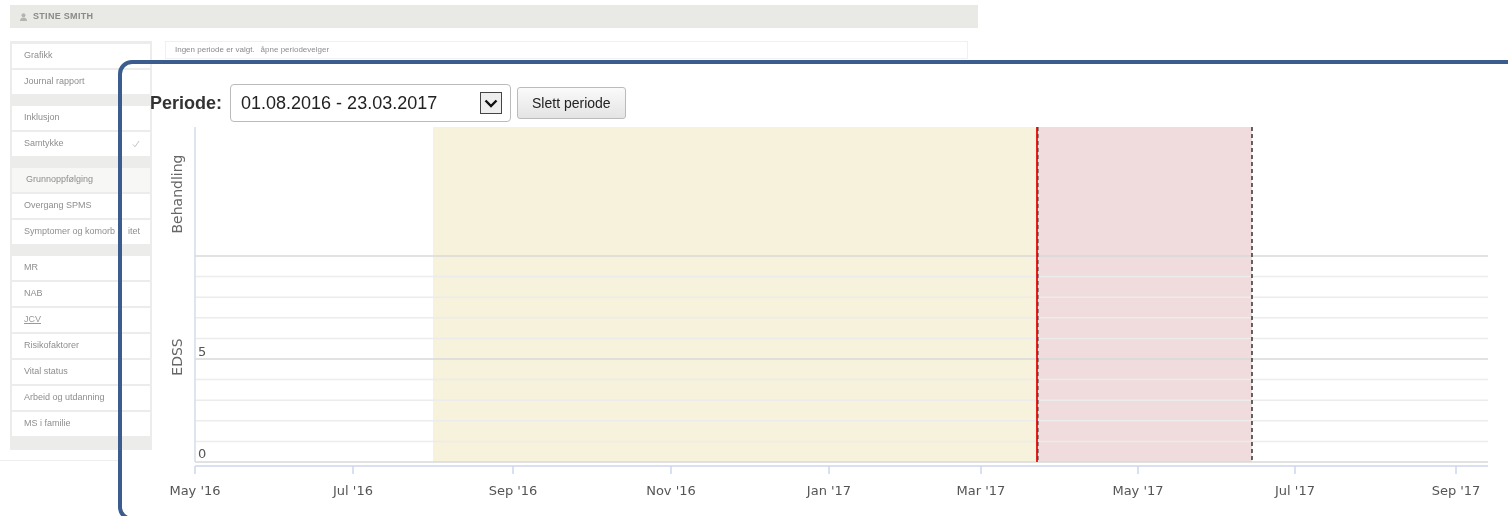 The height and width of the screenshot is (516, 1508). Describe the element at coordinates (186, 103) in the screenshot. I see `period-label: Periode:` at that location.